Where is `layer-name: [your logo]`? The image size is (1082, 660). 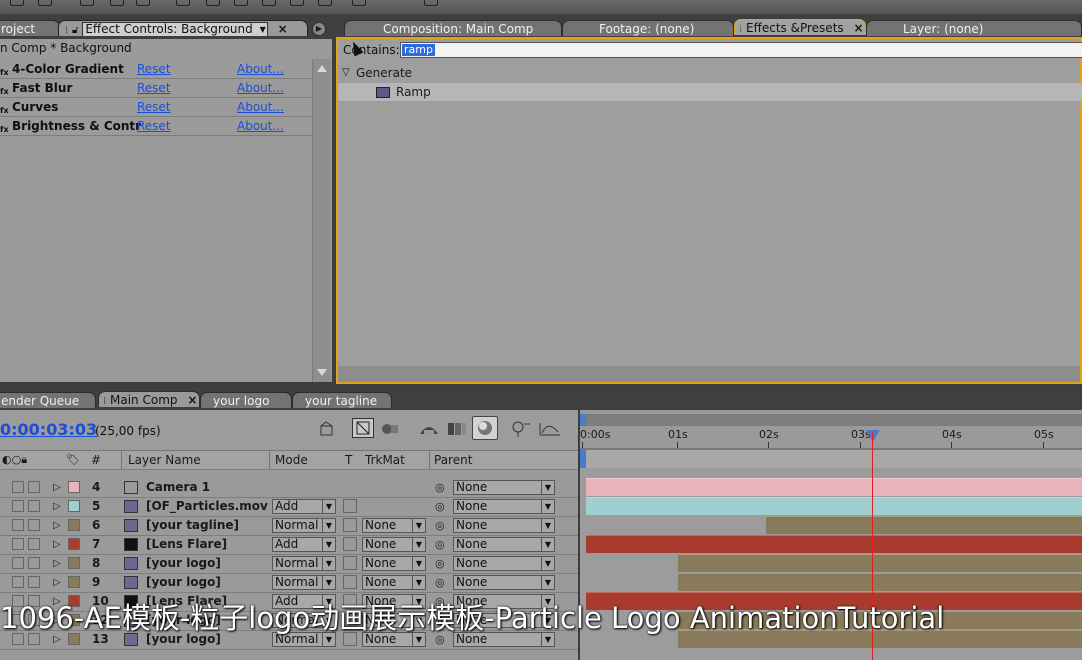 layer-name: [your logo] is located at coordinates (183, 563).